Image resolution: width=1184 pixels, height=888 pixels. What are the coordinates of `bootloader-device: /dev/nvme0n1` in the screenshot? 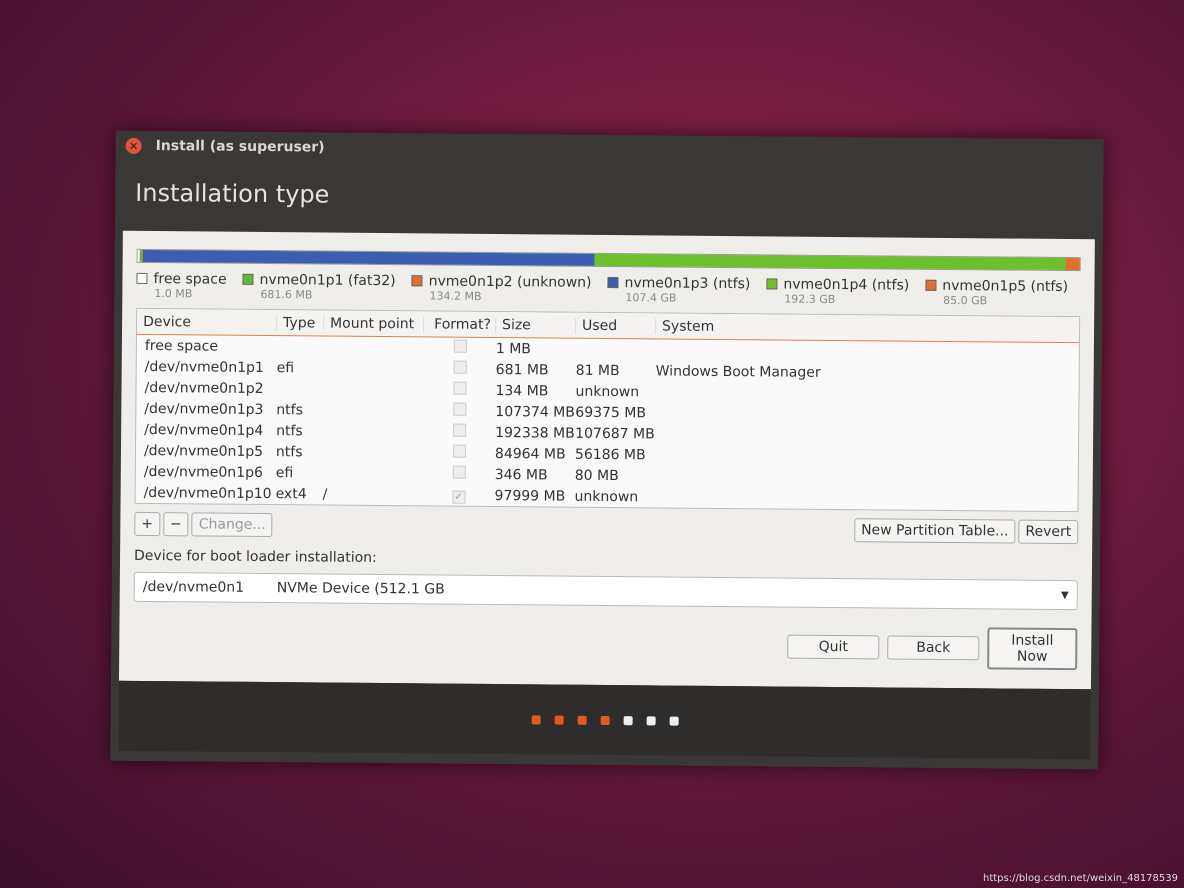 It's located at (193, 587).